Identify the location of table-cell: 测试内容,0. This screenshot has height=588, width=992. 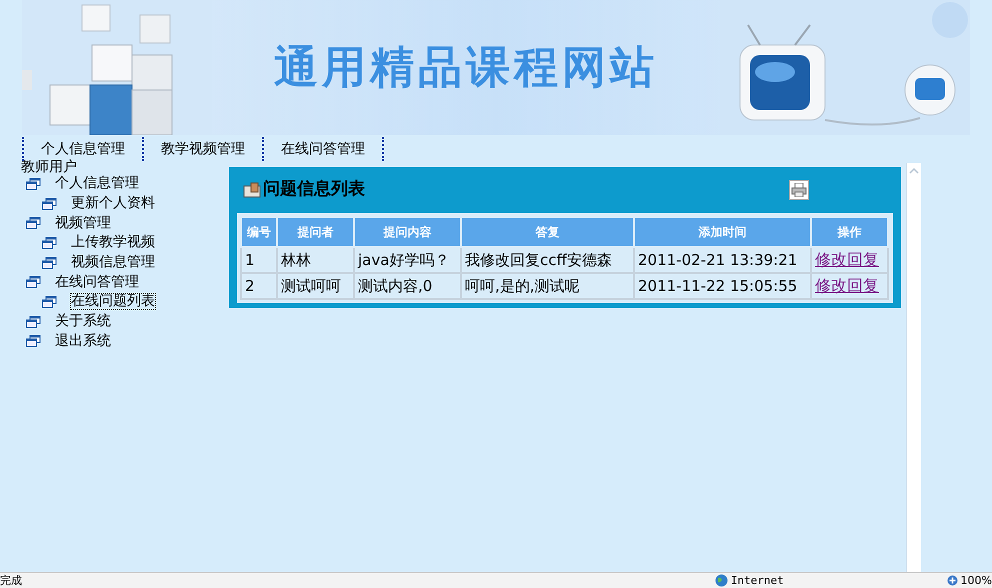
(407, 286).